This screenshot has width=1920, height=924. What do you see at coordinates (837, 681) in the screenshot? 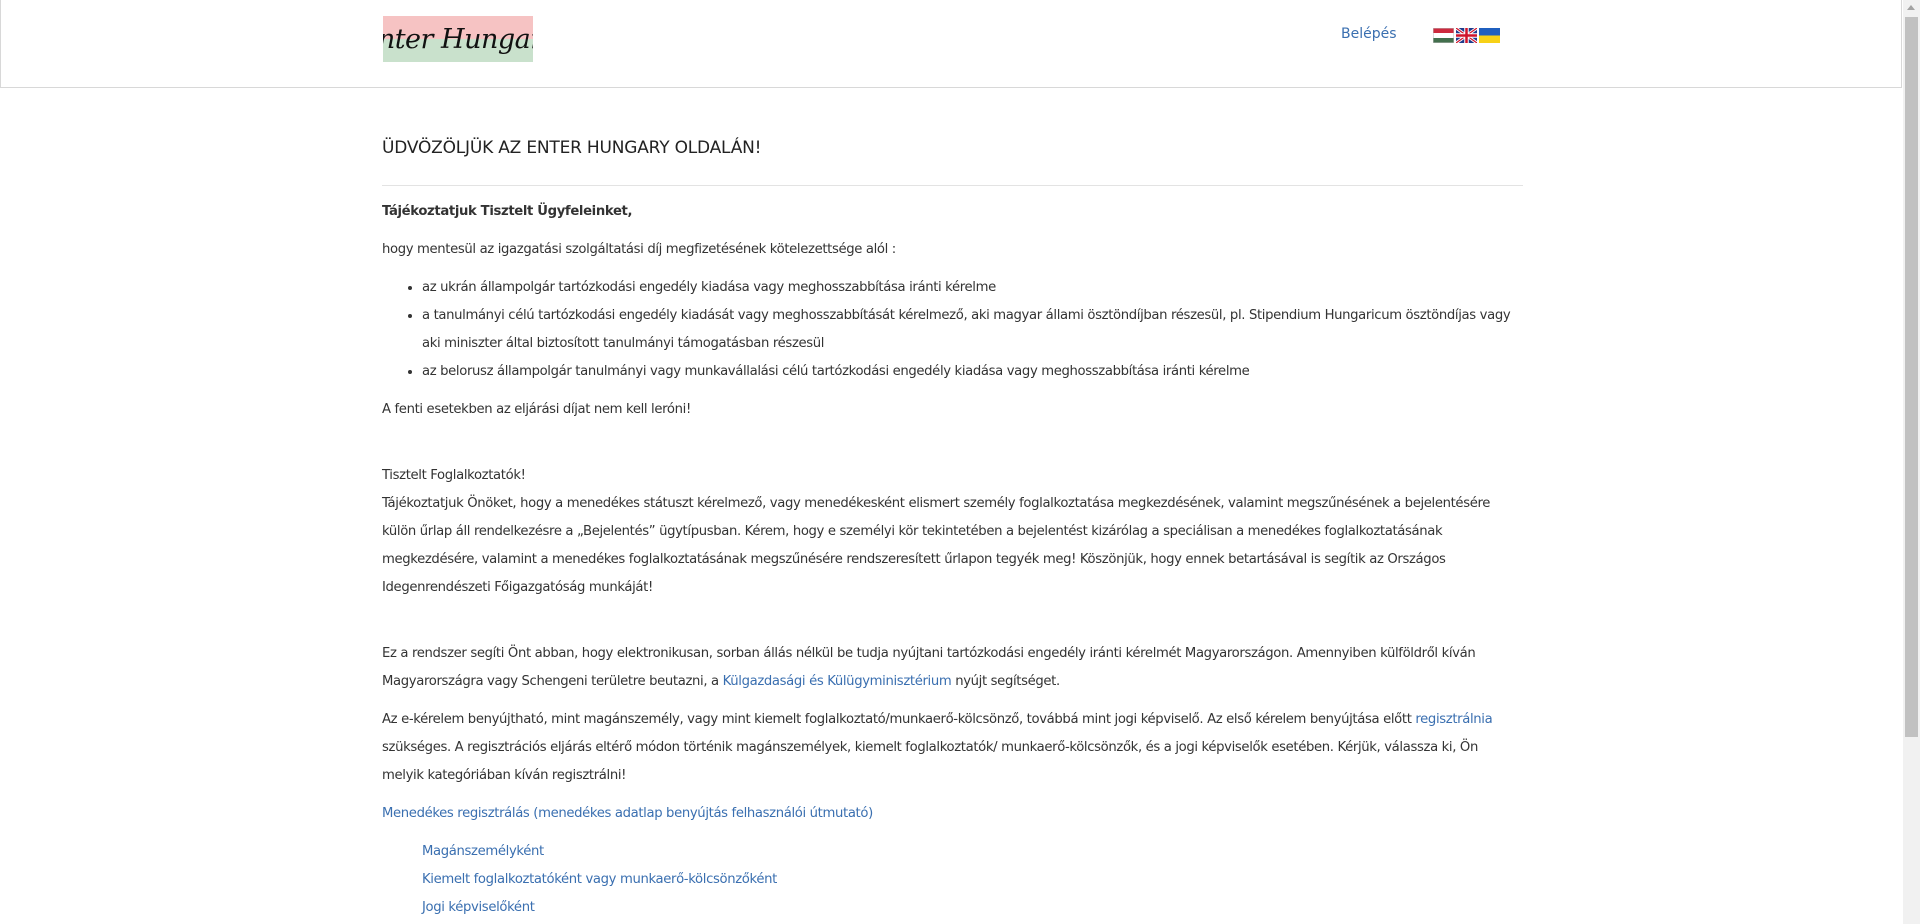
I see `ministry-link: Külgazdasági és Külügyminisztérium` at bounding box center [837, 681].